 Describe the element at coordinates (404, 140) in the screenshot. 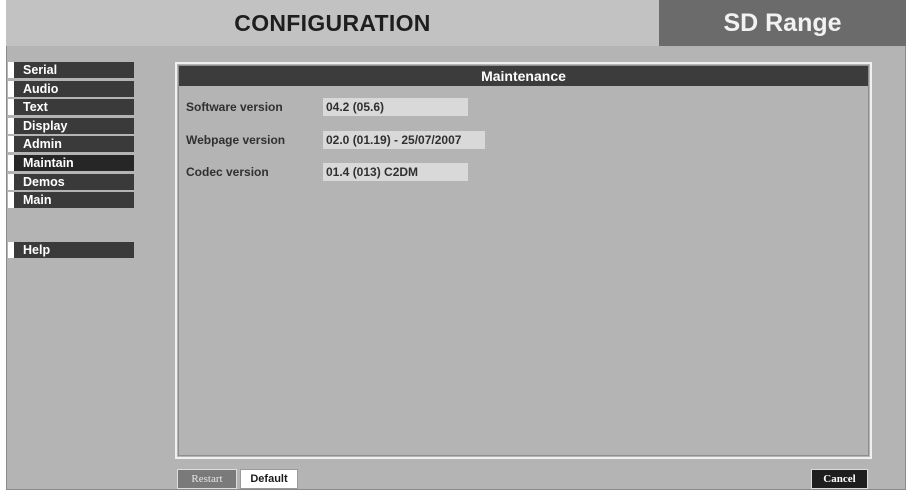

I see `webpage-version-value: 02.0 (01.19) - 25/07/2007` at that location.